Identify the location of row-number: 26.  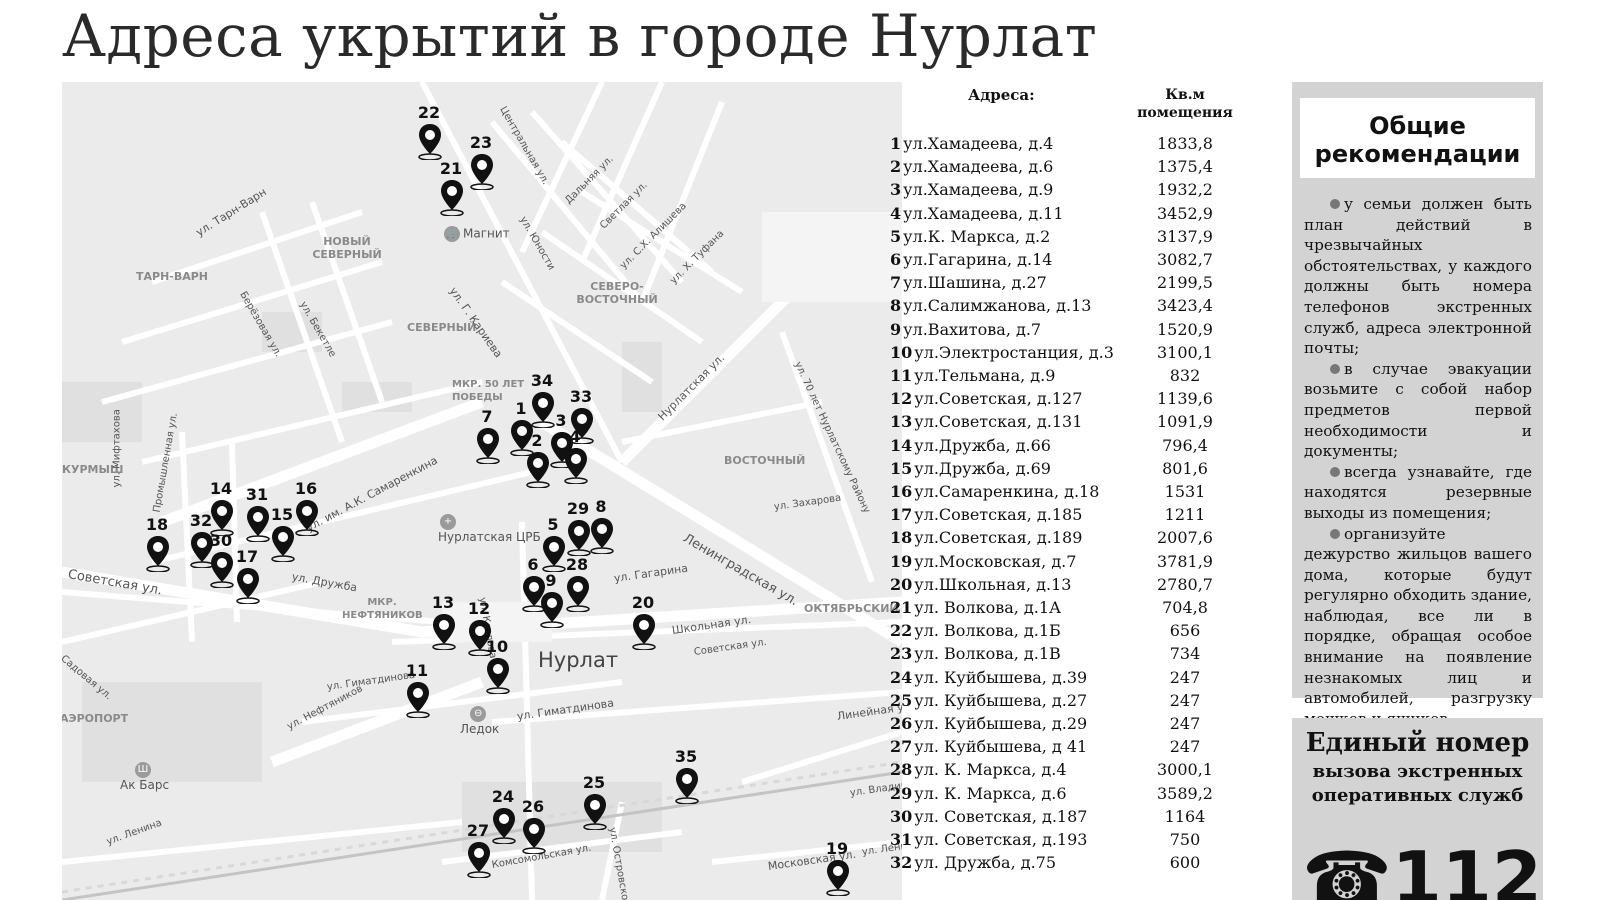
(901, 723).